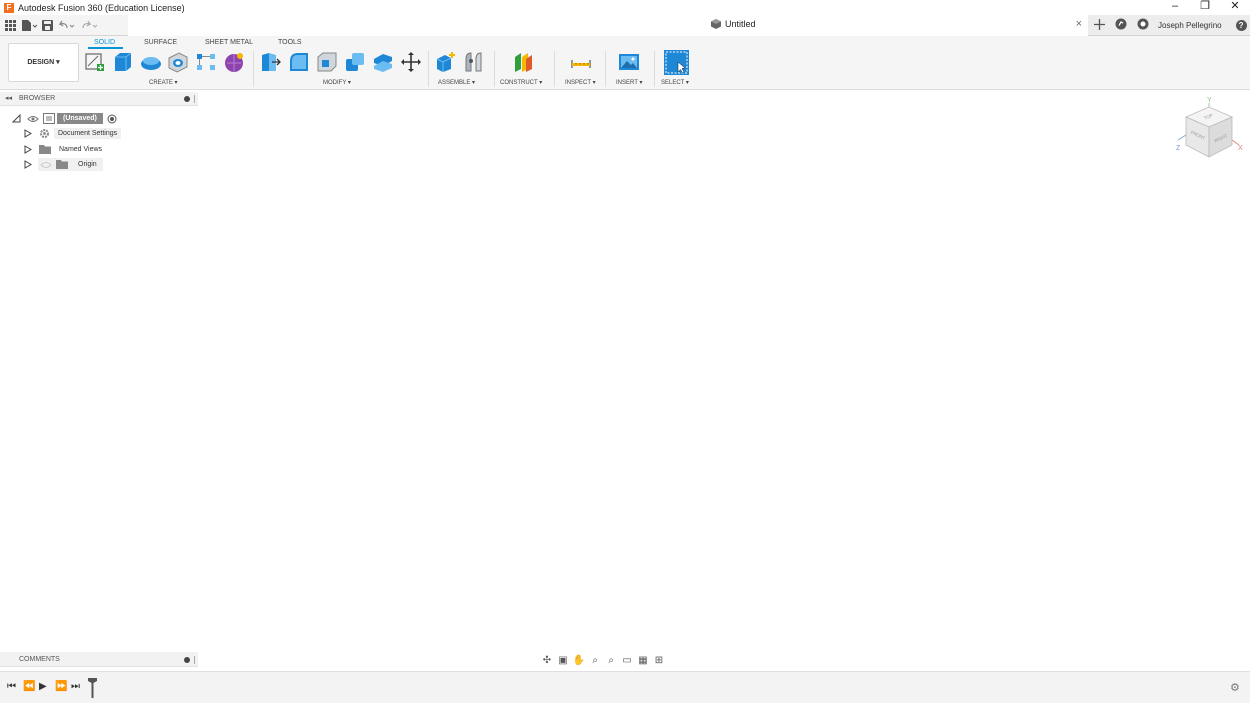 This screenshot has width=1250, height=703. What do you see at coordinates (92, 688) in the screenshot?
I see `timeline-marker-icon` at bounding box center [92, 688].